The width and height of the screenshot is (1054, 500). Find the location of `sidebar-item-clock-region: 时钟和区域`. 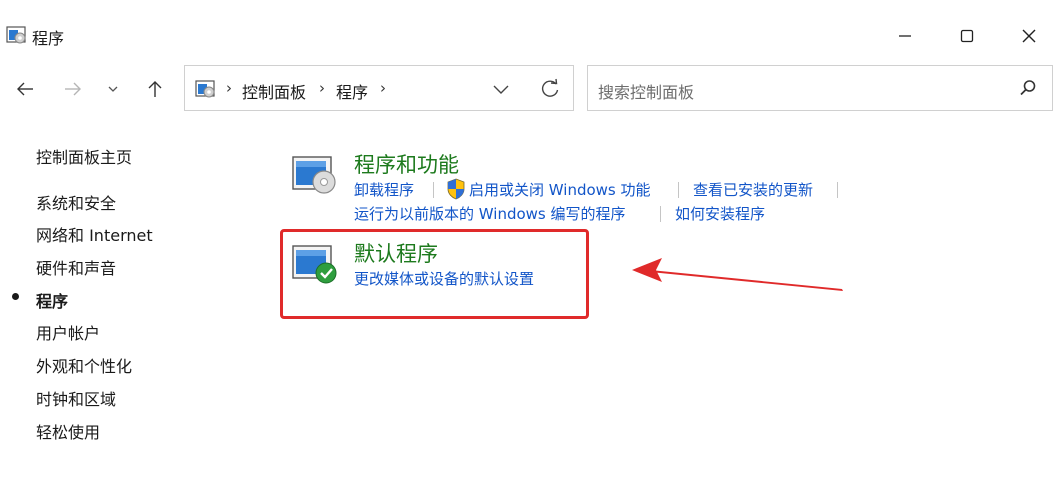

sidebar-item-clock-region: 时钟和区域 is located at coordinates (76, 398).